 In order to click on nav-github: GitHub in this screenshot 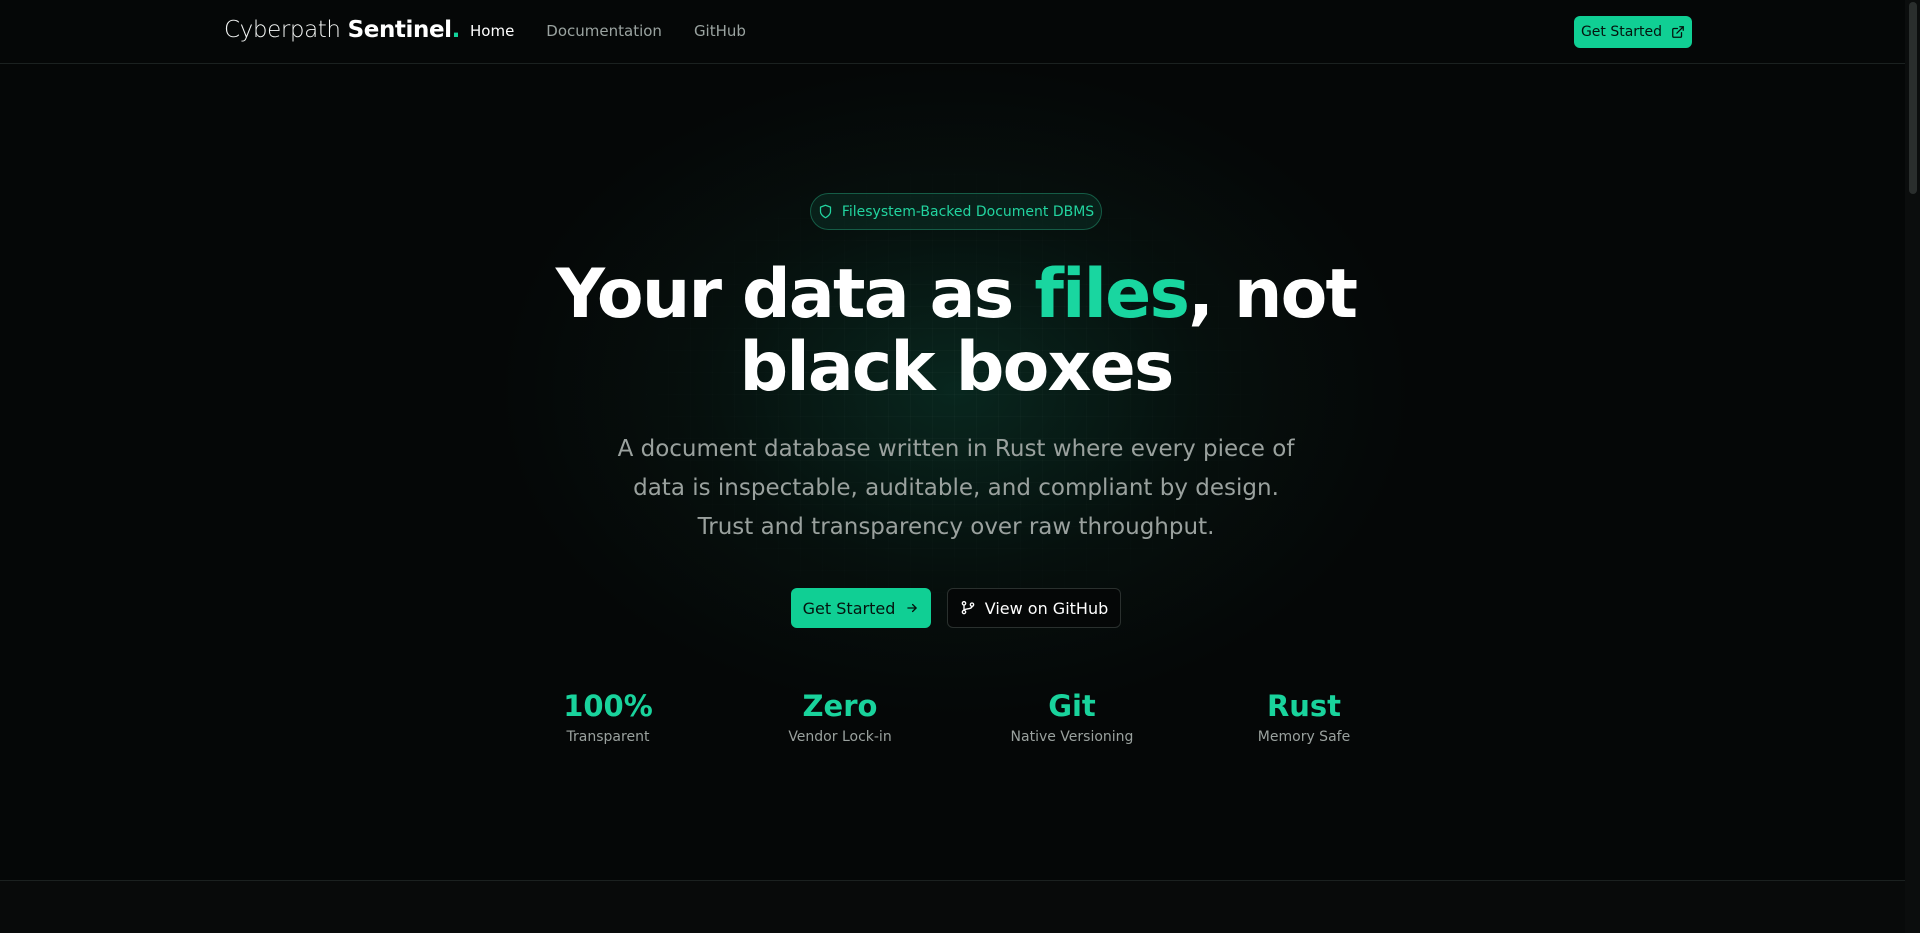, I will do `click(720, 31)`.